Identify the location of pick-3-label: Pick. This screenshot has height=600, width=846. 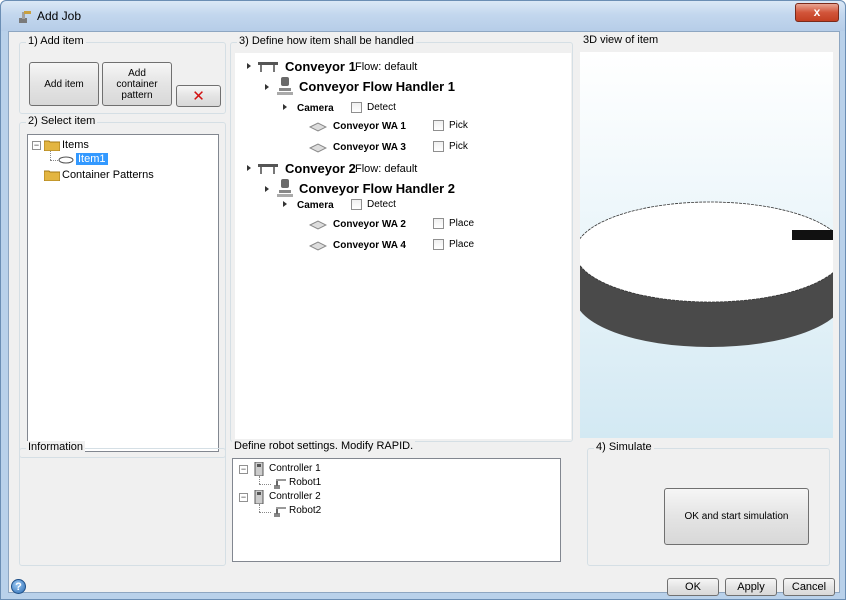
(458, 146).